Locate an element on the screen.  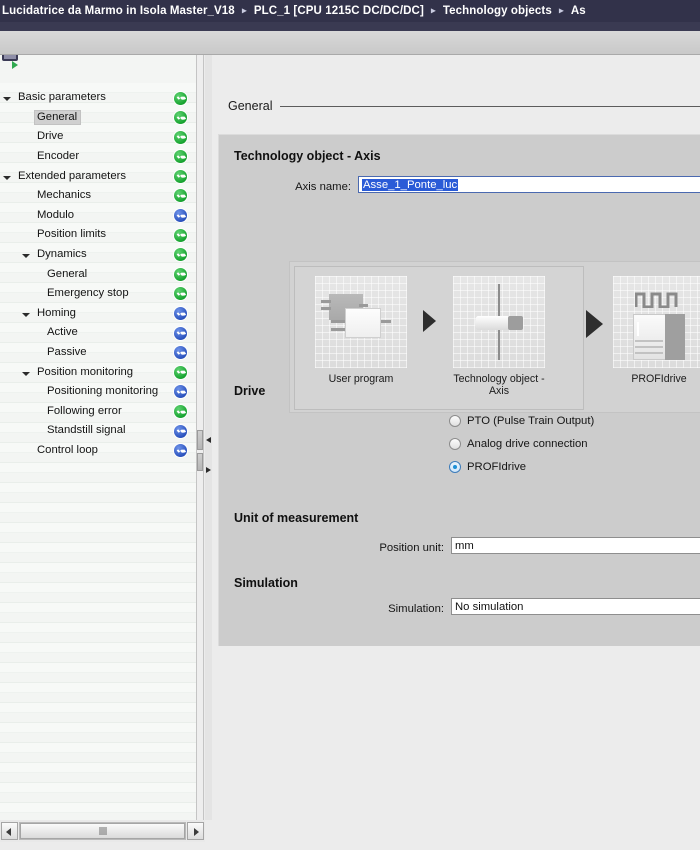
tree-item-label: General is located at coordinates (58, 117).